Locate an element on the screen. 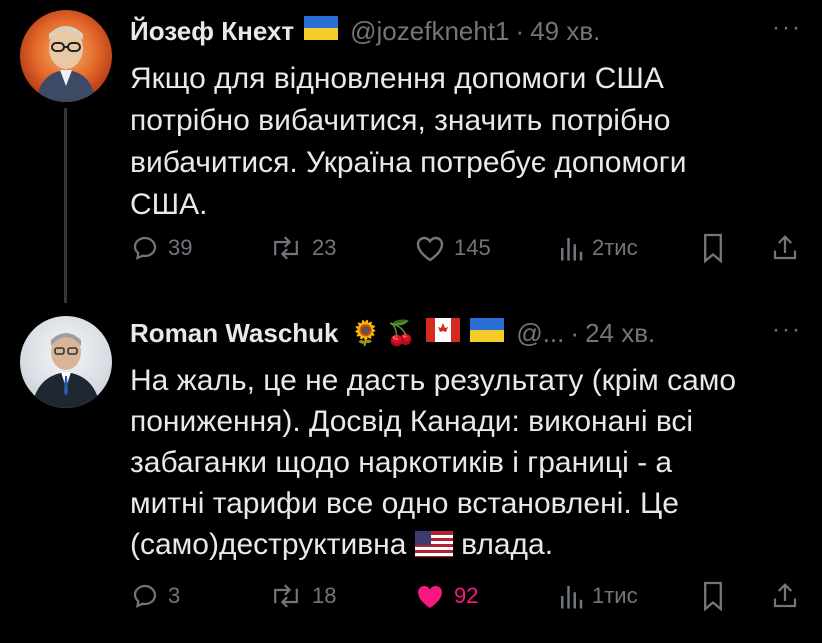 The image size is (822, 643). author-name: Йозеф Кнехт is located at coordinates (212, 31).